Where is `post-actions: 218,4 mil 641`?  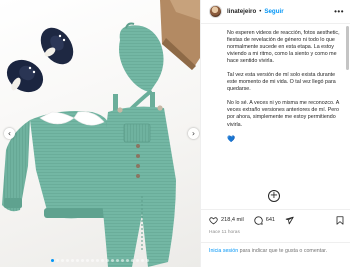
post-actions: 218,4 mil 641 is located at coordinates (276, 220).